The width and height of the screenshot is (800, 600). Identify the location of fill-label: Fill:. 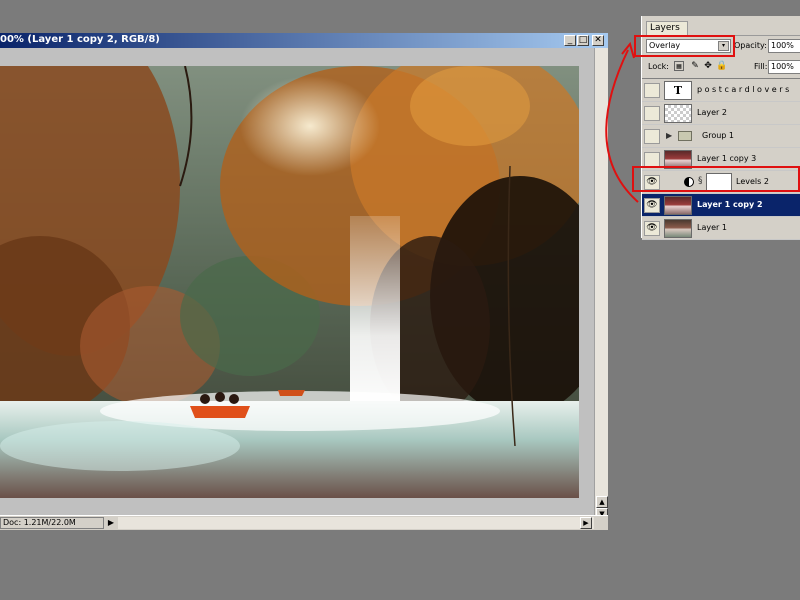
(761, 66).